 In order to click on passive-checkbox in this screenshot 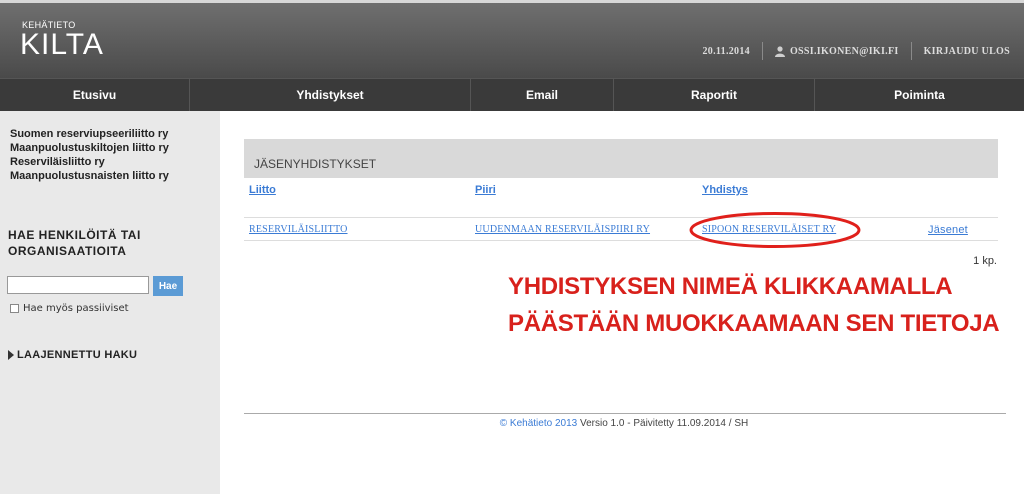, I will do `click(14, 308)`.